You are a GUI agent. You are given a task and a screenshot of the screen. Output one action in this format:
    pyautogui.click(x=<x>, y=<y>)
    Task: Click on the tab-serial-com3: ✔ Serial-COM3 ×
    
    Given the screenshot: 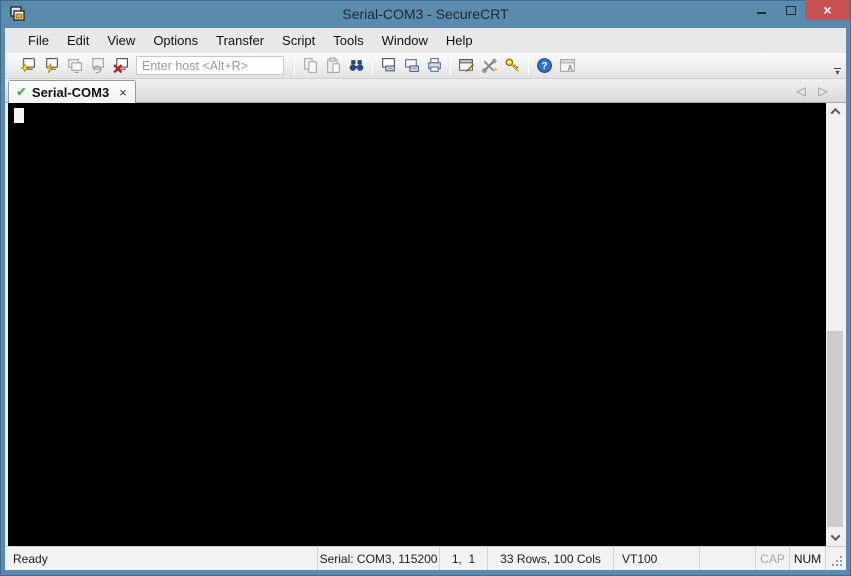 What is the action you would take?
    pyautogui.click(x=72, y=91)
    